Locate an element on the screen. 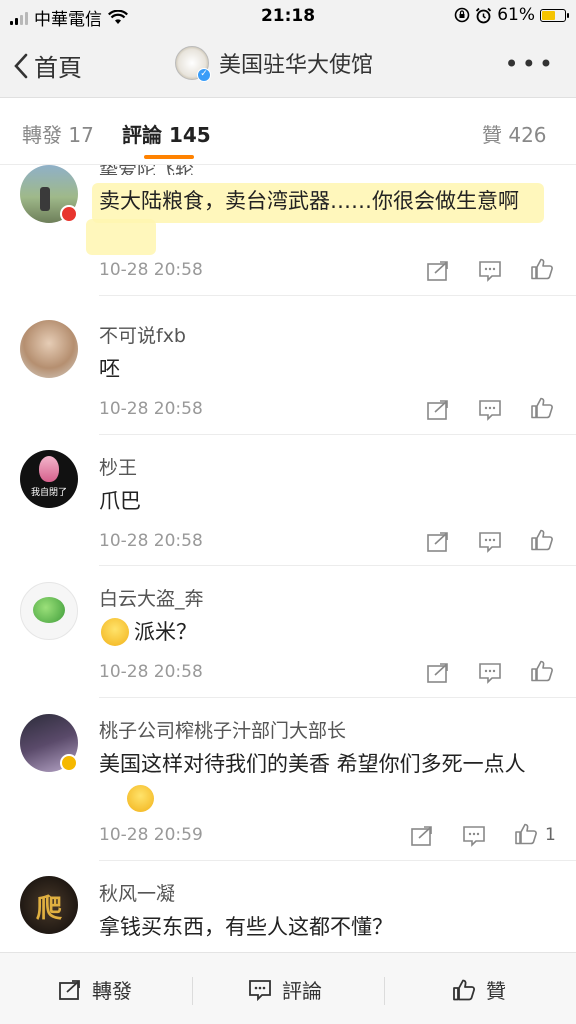 The image size is (576, 1024). verified-icon is located at coordinates (69, 763).